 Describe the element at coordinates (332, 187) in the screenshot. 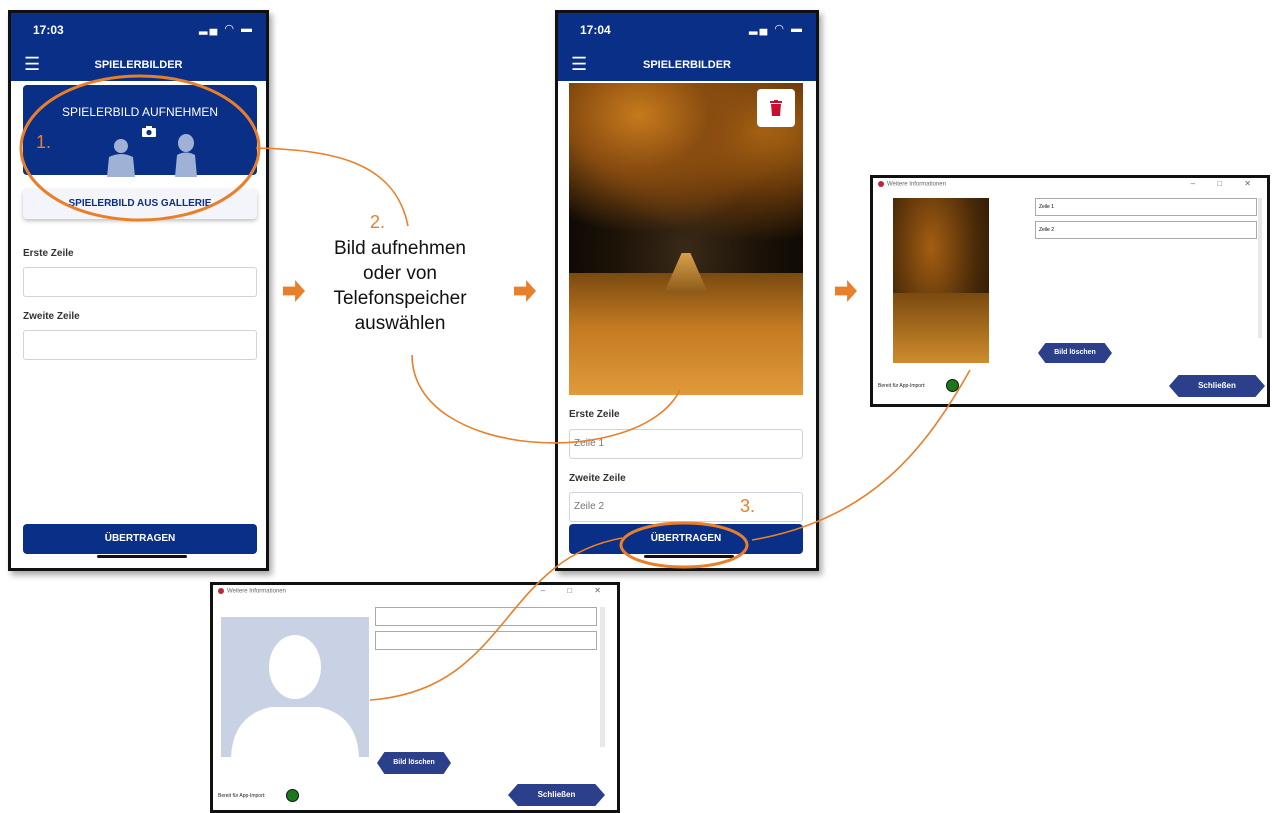

I see `connector-step1-to-step2` at that location.